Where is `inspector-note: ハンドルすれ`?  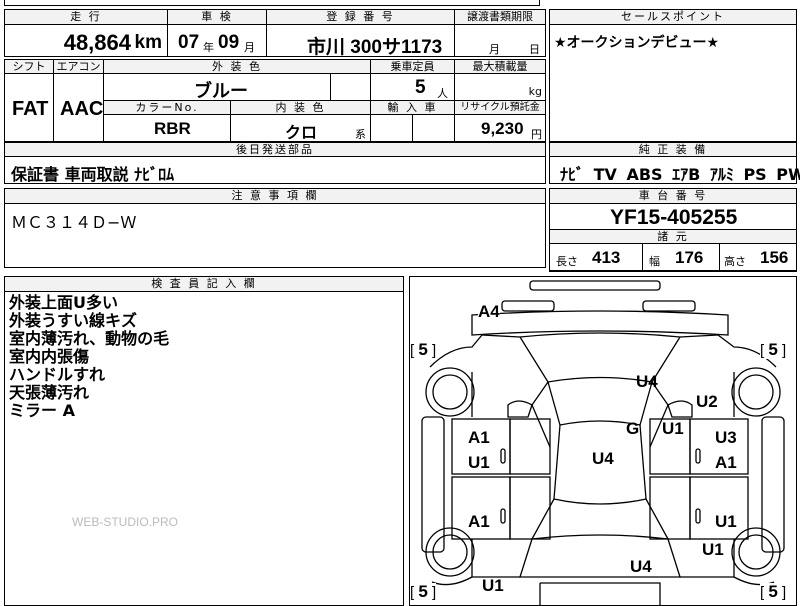
inspector-note: ハンドルすれ is located at coordinates (57, 374).